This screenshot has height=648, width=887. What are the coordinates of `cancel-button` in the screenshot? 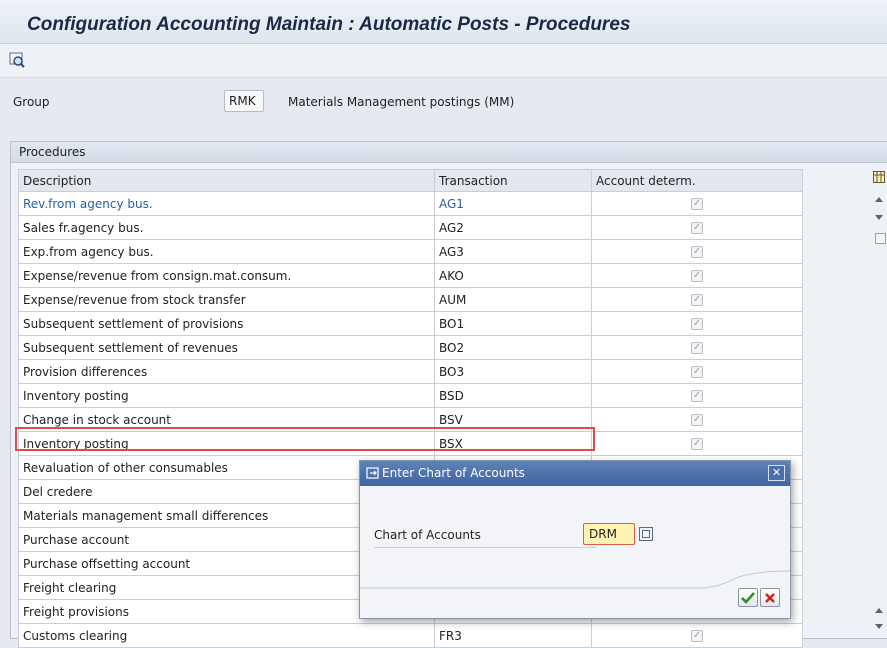 It's located at (770, 597).